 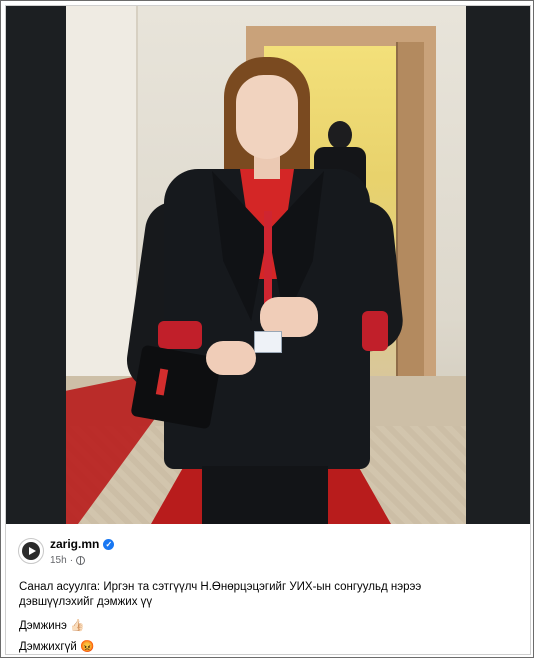 I want to click on post-time: 15h, so click(x=58, y=560).